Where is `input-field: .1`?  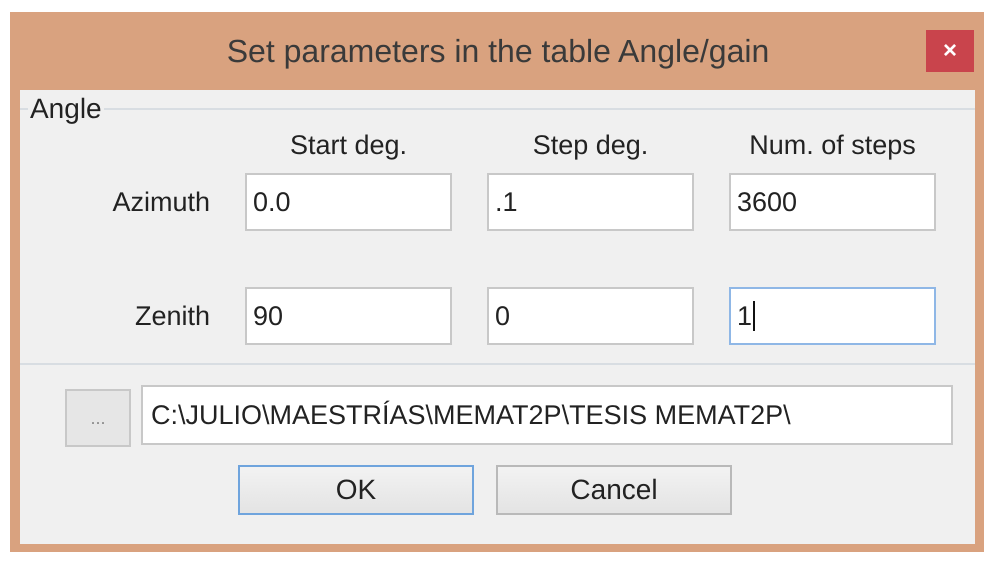
input-field: .1 is located at coordinates (590, 202).